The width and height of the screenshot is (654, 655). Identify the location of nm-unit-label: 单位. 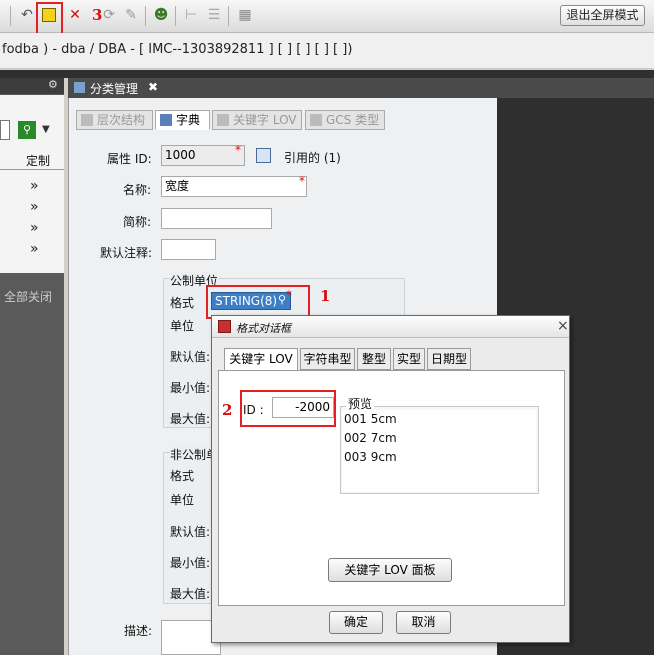
(182, 500).